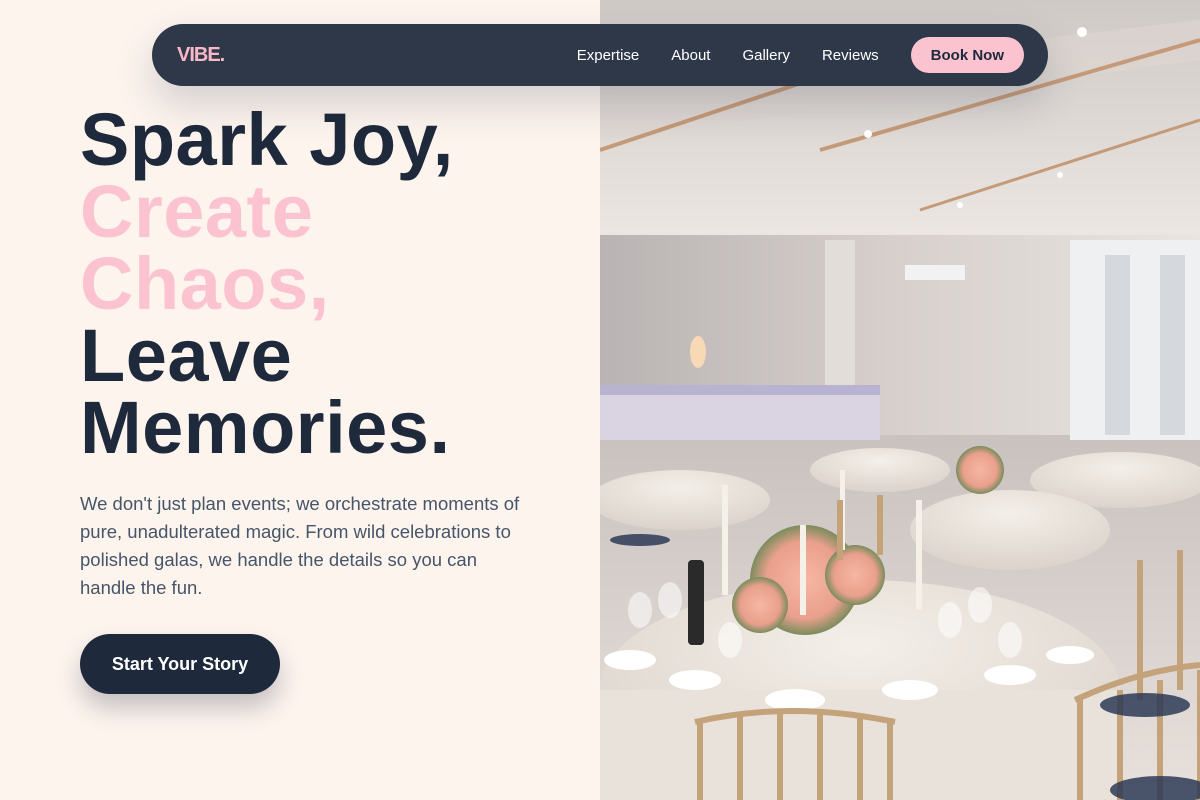  I want to click on start-your-story-button: Start Your Story, so click(180, 664).